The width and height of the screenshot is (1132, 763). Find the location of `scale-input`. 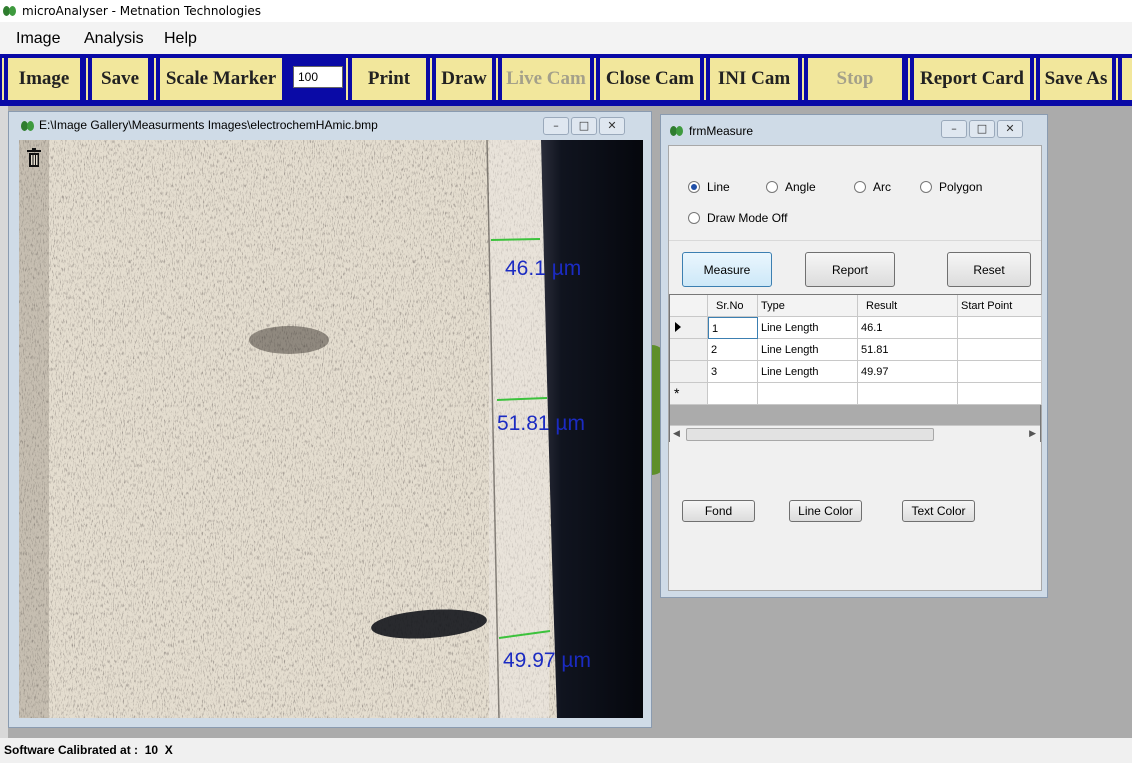

scale-input is located at coordinates (318, 77).